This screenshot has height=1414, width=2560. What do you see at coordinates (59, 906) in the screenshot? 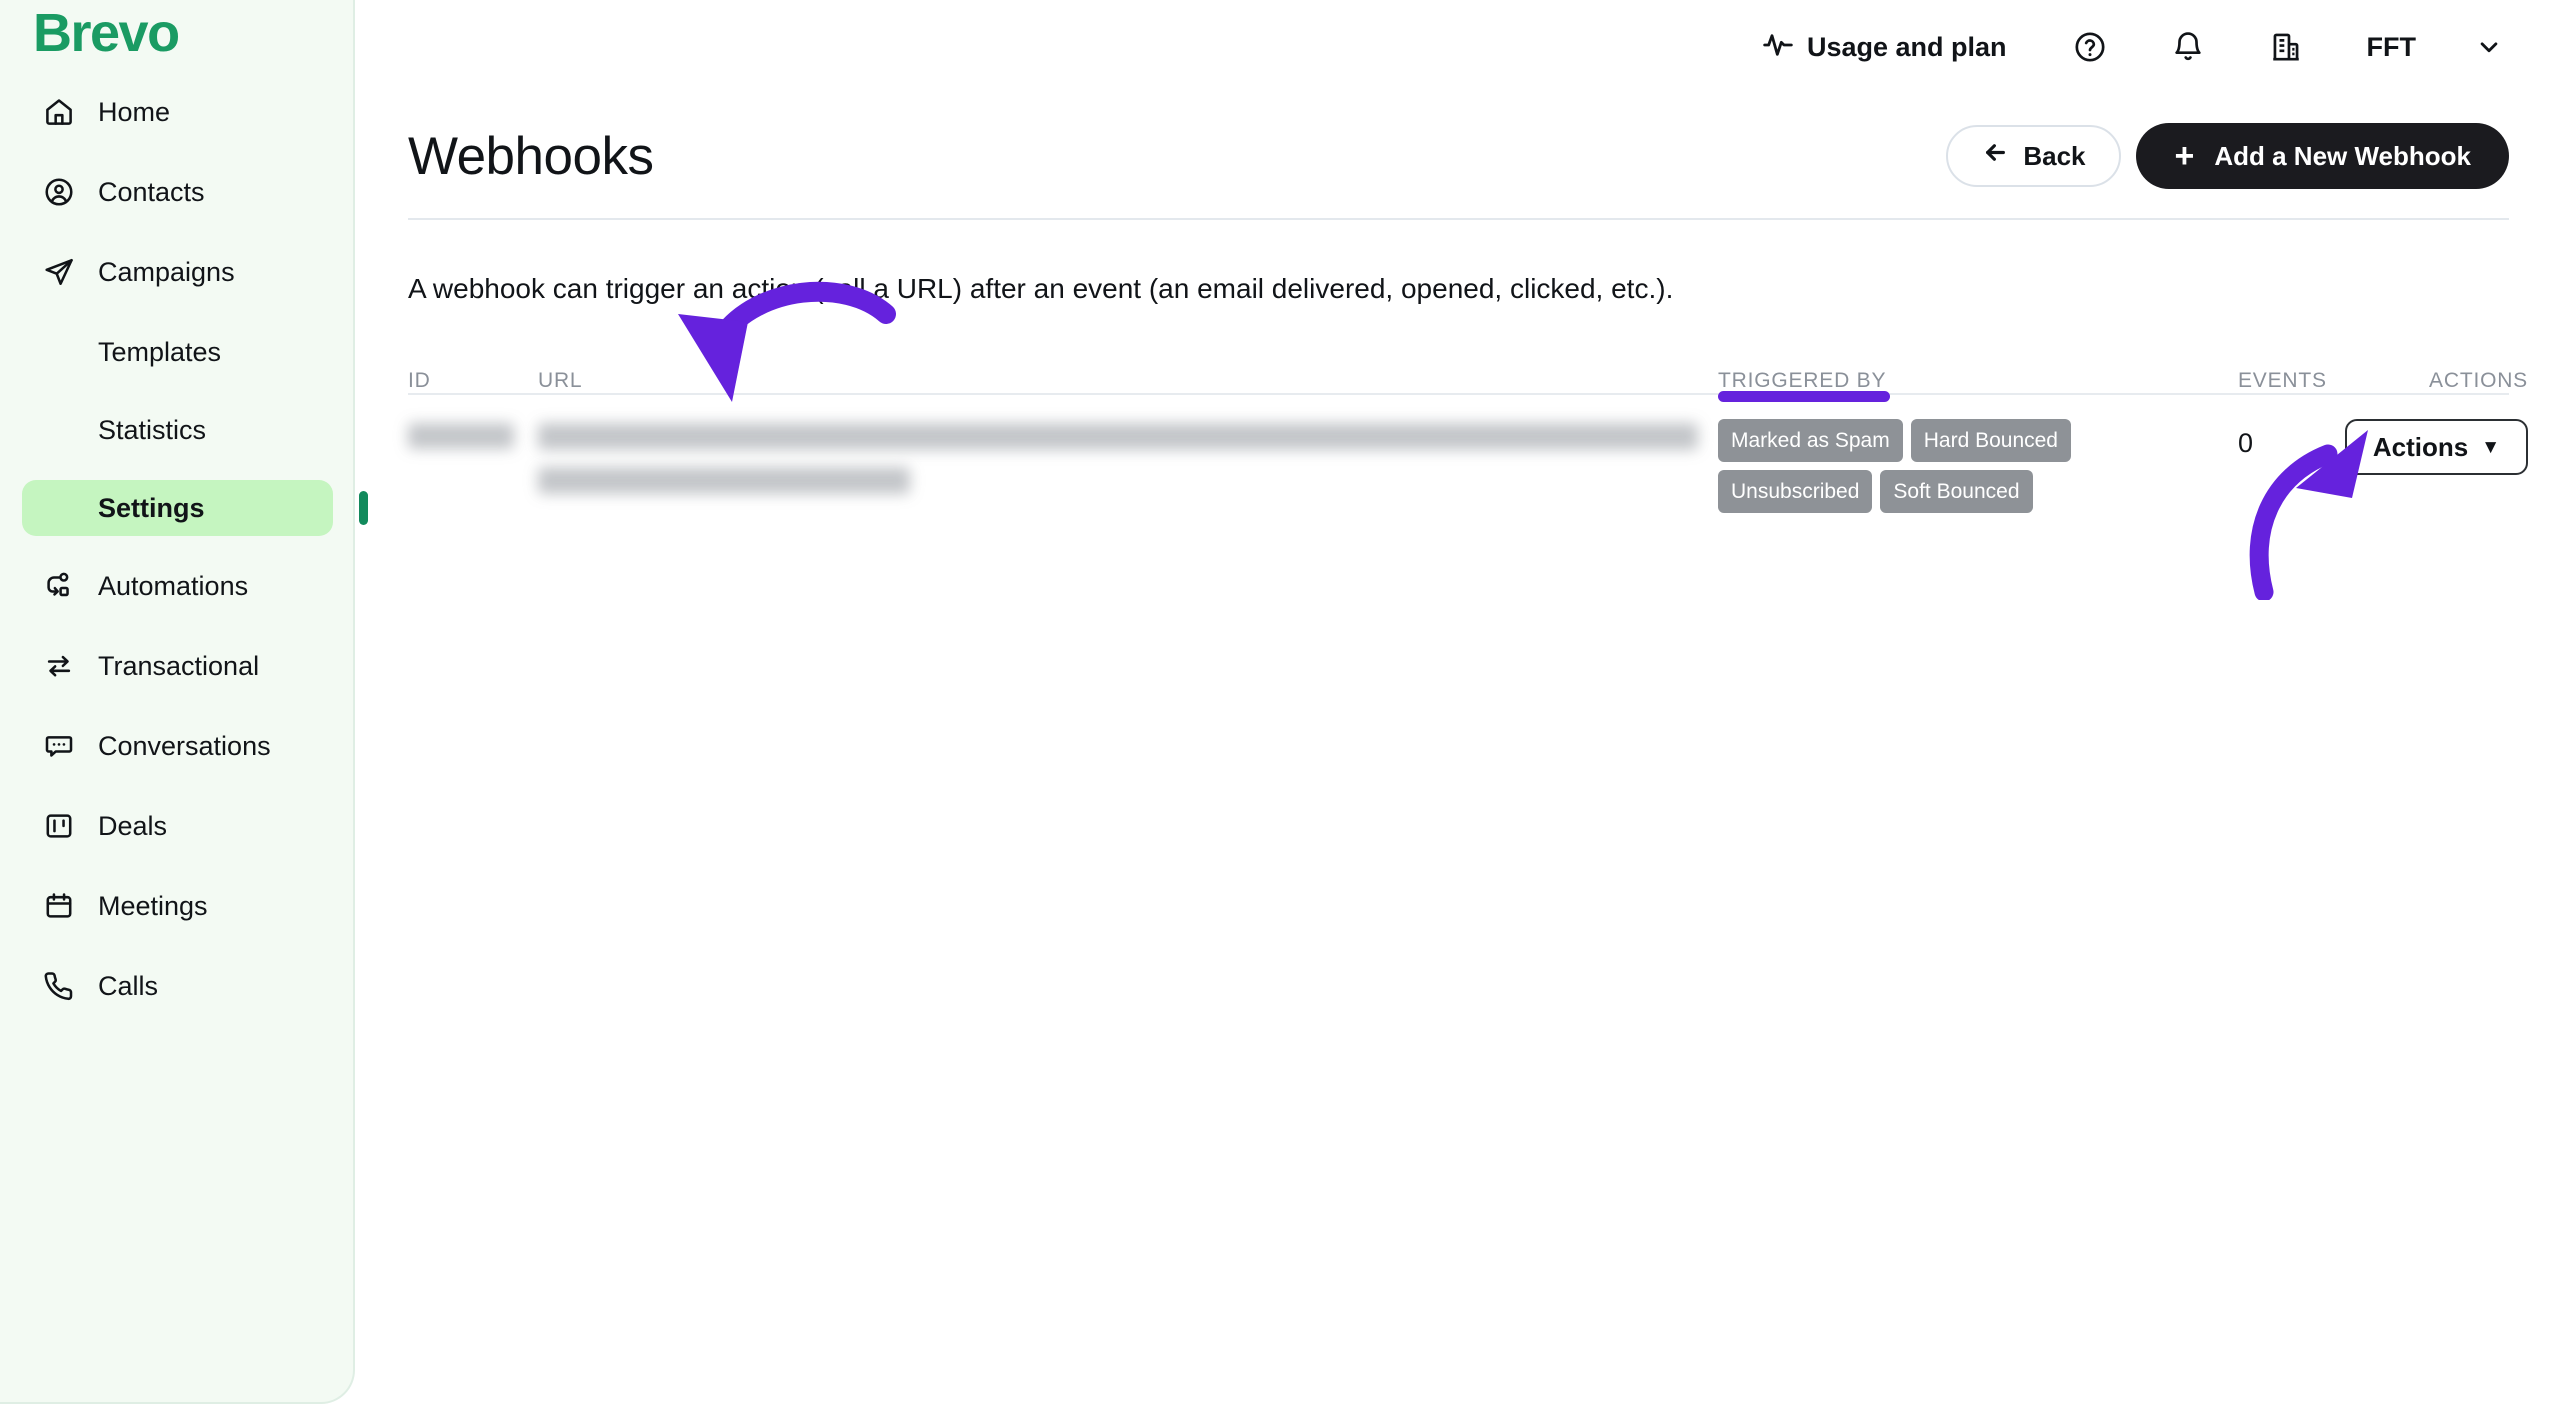
I see `meetings-icon` at bounding box center [59, 906].